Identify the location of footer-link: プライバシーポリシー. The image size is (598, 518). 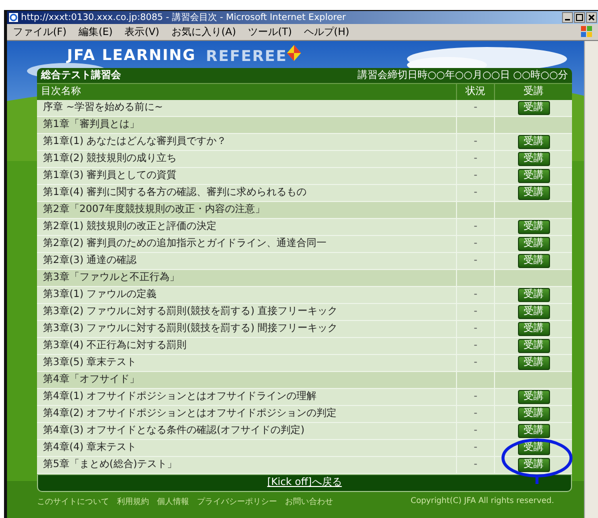
(237, 501).